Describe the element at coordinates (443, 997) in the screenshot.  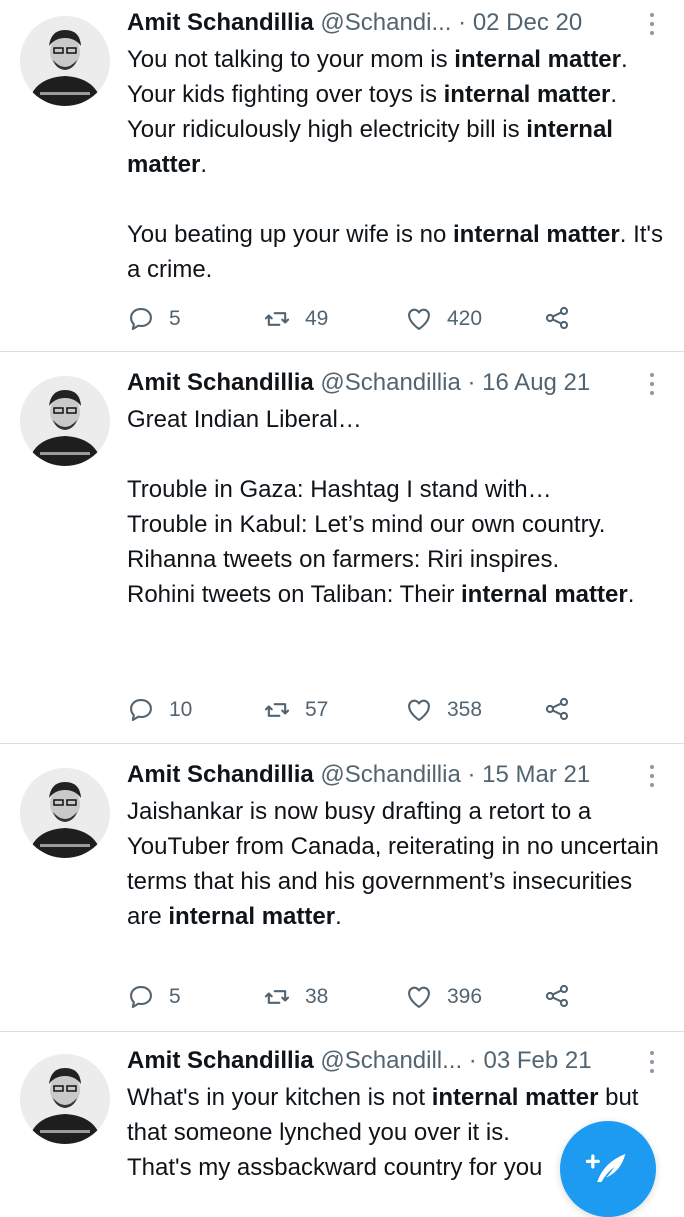
I see `like-button: 396` at that location.